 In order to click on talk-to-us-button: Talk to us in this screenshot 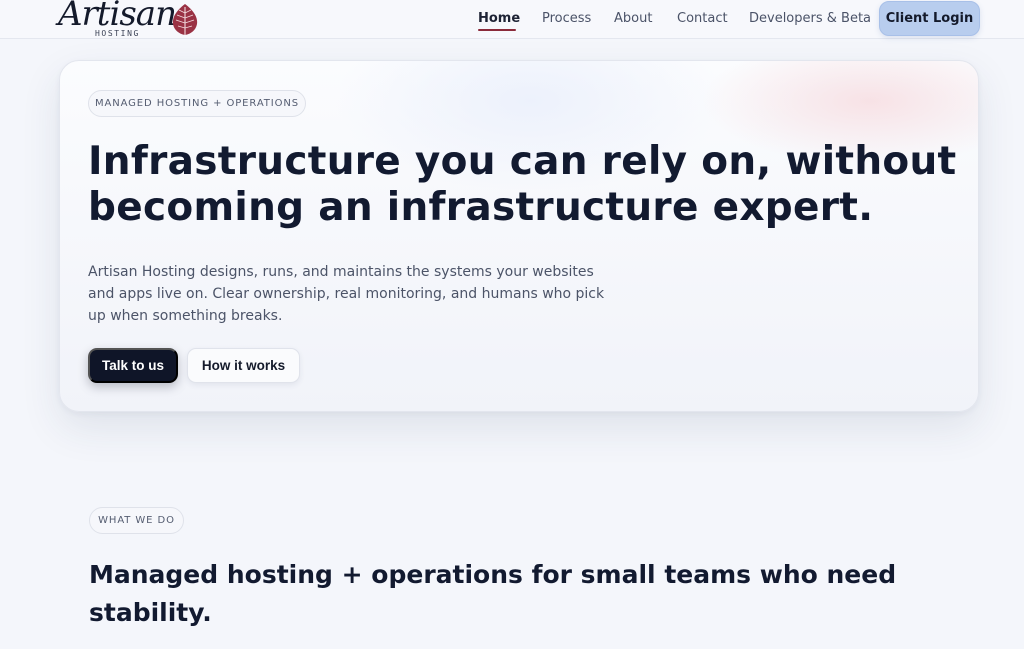, I will do `click(133, 365)`.